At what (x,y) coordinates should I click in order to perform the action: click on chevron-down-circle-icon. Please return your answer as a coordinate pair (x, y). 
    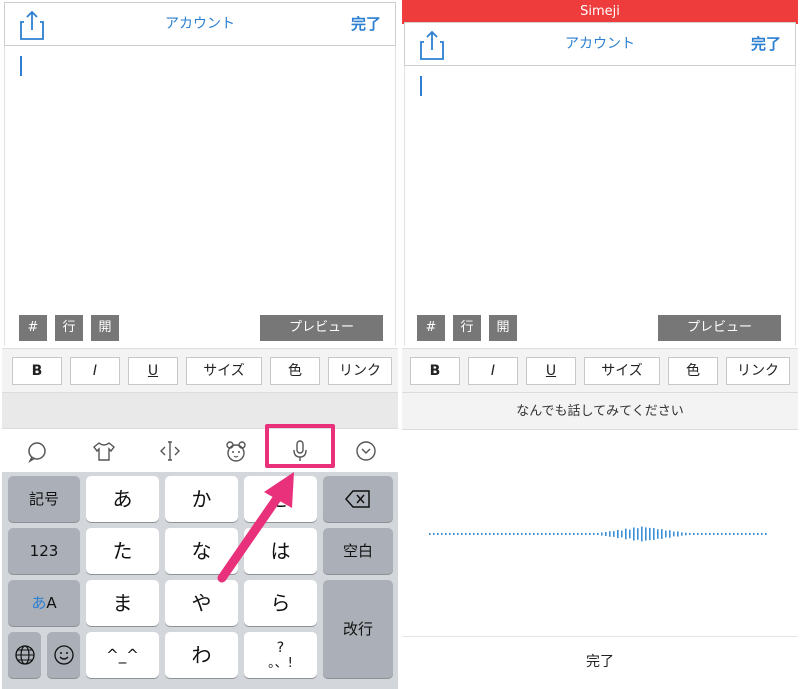
    Looking at the image, I should click on (366, 451).